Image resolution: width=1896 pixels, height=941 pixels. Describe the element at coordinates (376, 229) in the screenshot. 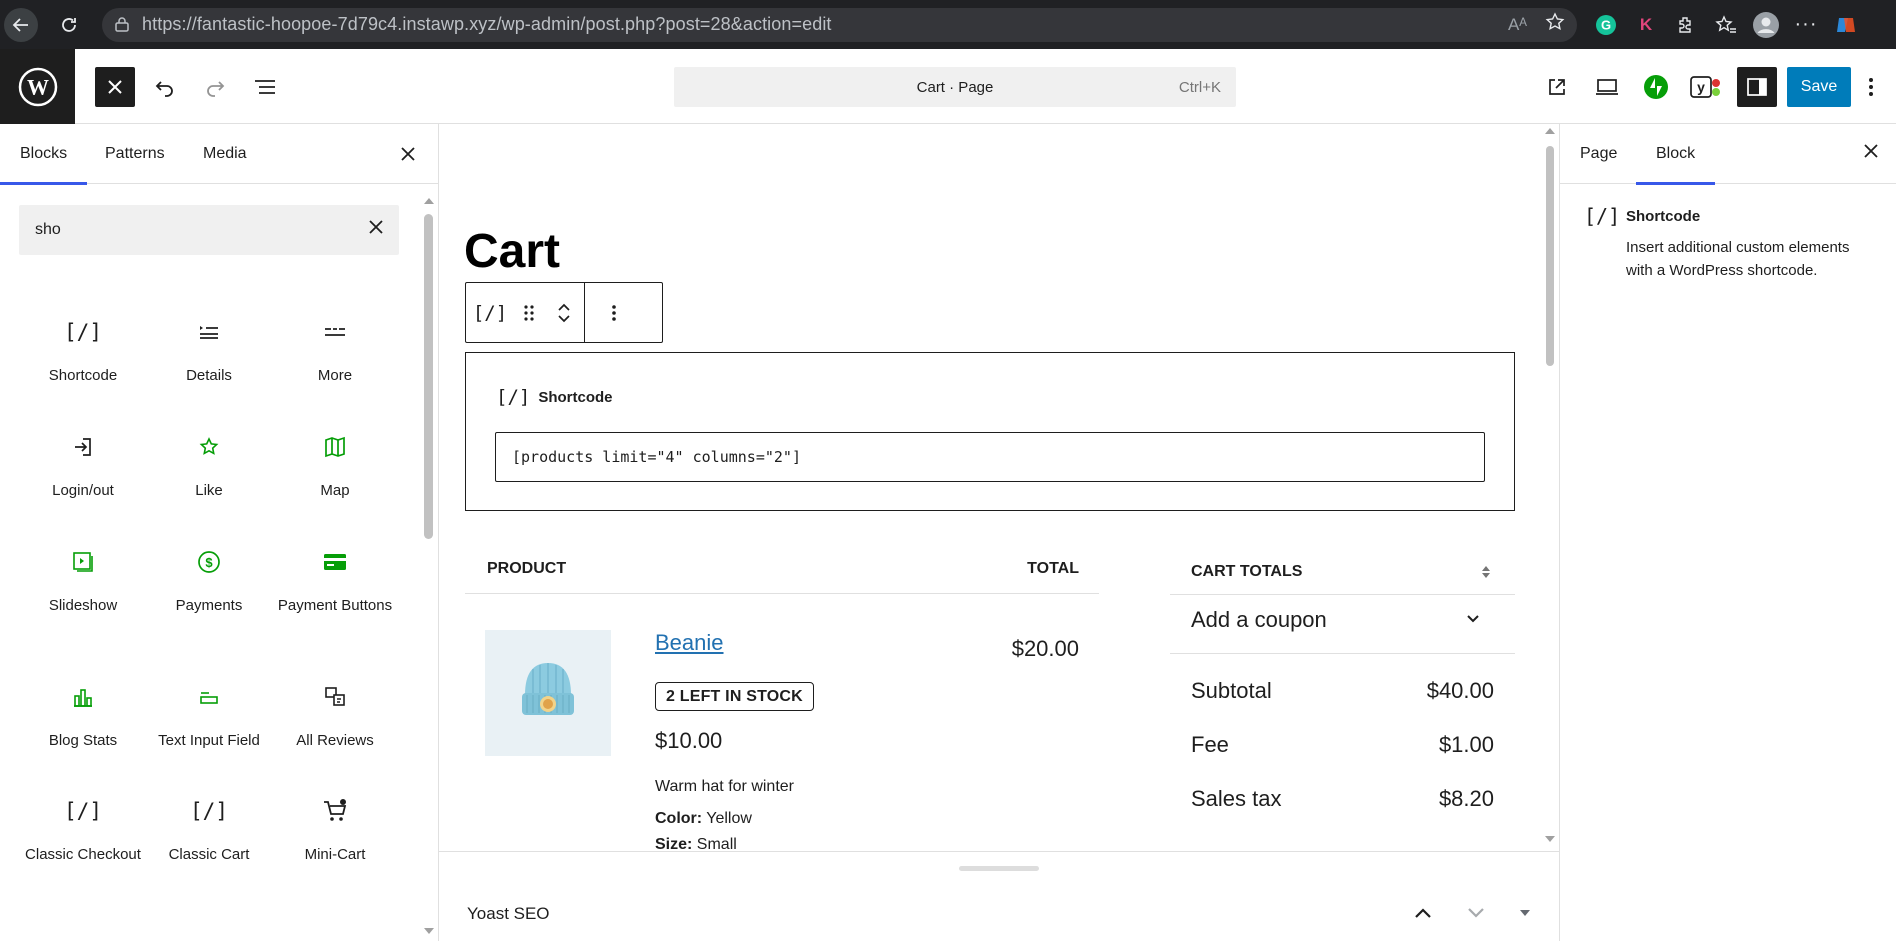

I see `clear-search-button` at that location.